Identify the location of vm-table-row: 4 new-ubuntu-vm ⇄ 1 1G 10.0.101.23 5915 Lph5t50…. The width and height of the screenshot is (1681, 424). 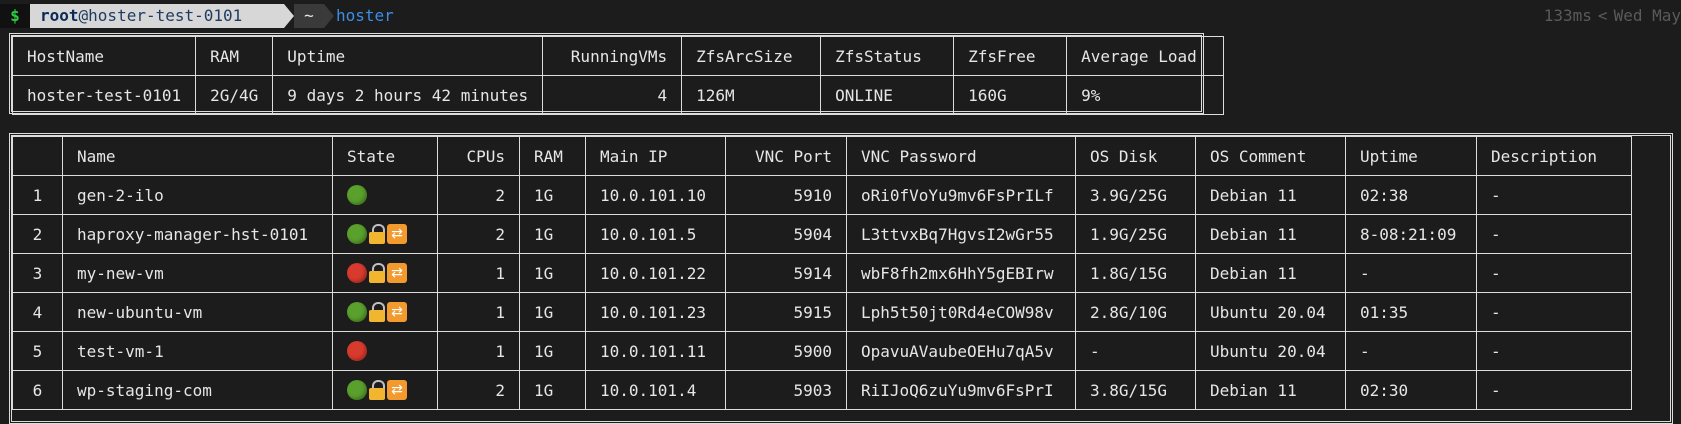
(822, 312).